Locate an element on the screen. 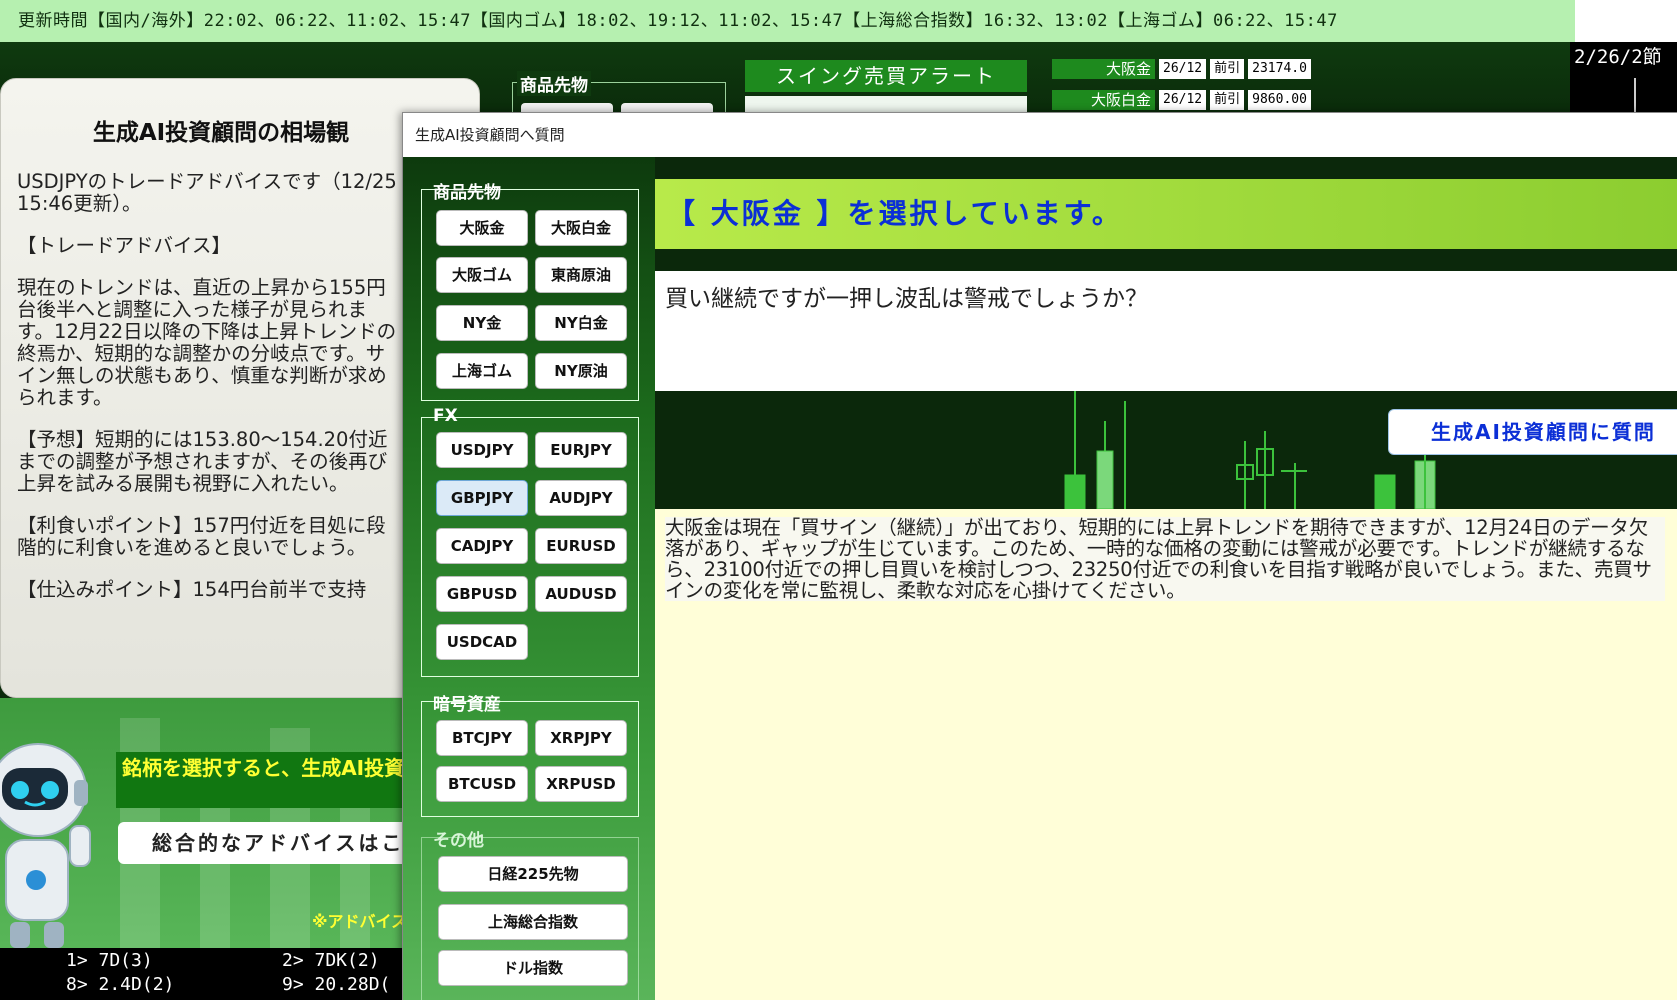 This screenshot has height=1000, width=1677. symbol-button-gbpjpy: GBPJPY is located at coordinates (482, 498).